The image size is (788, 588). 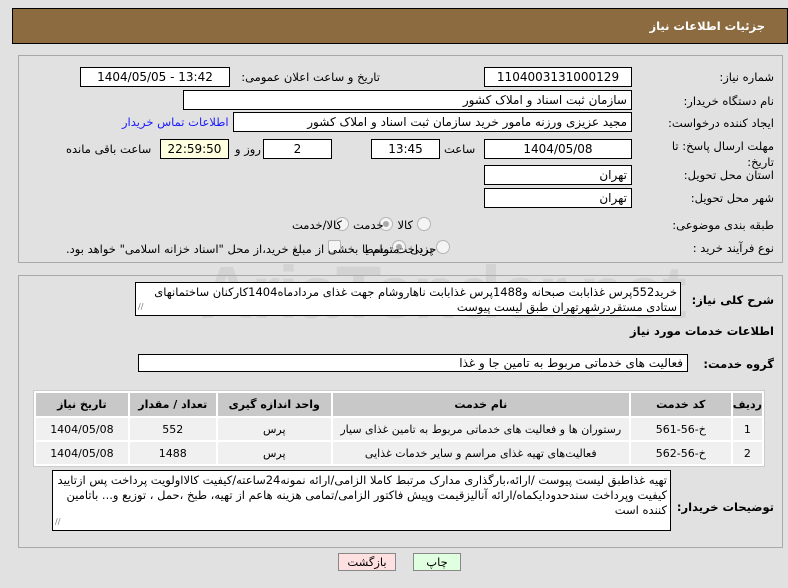 I want to click on row-number: 2, so click(x=747, y=453).